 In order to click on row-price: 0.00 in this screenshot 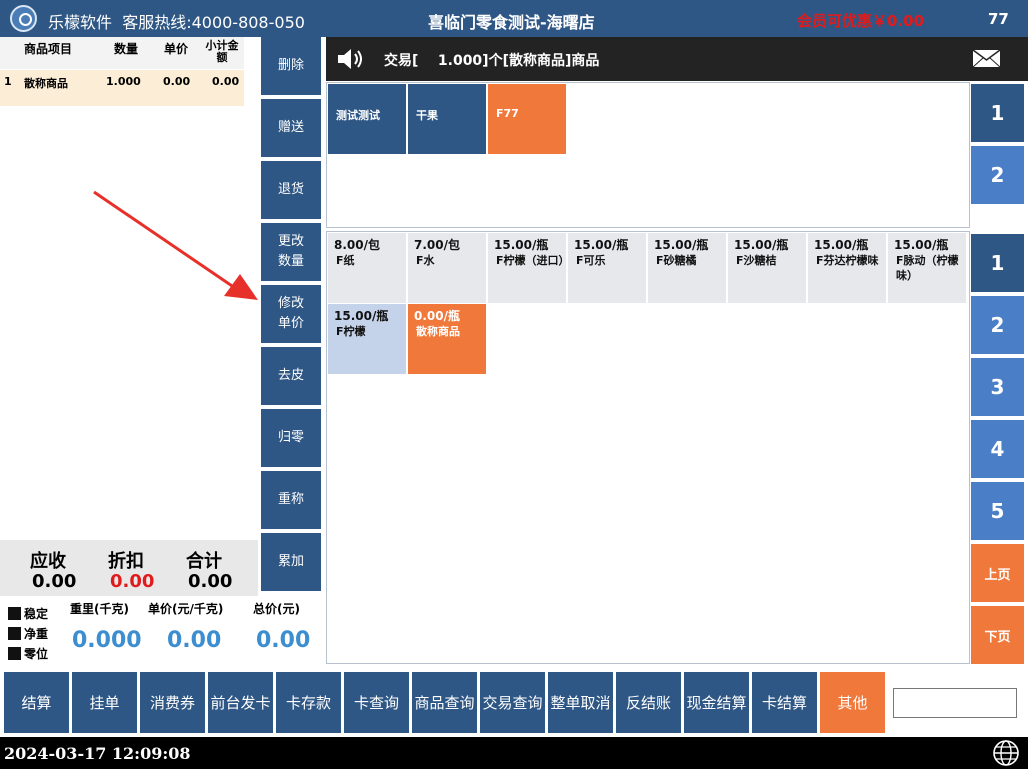, I will do `click(177, 81)`.